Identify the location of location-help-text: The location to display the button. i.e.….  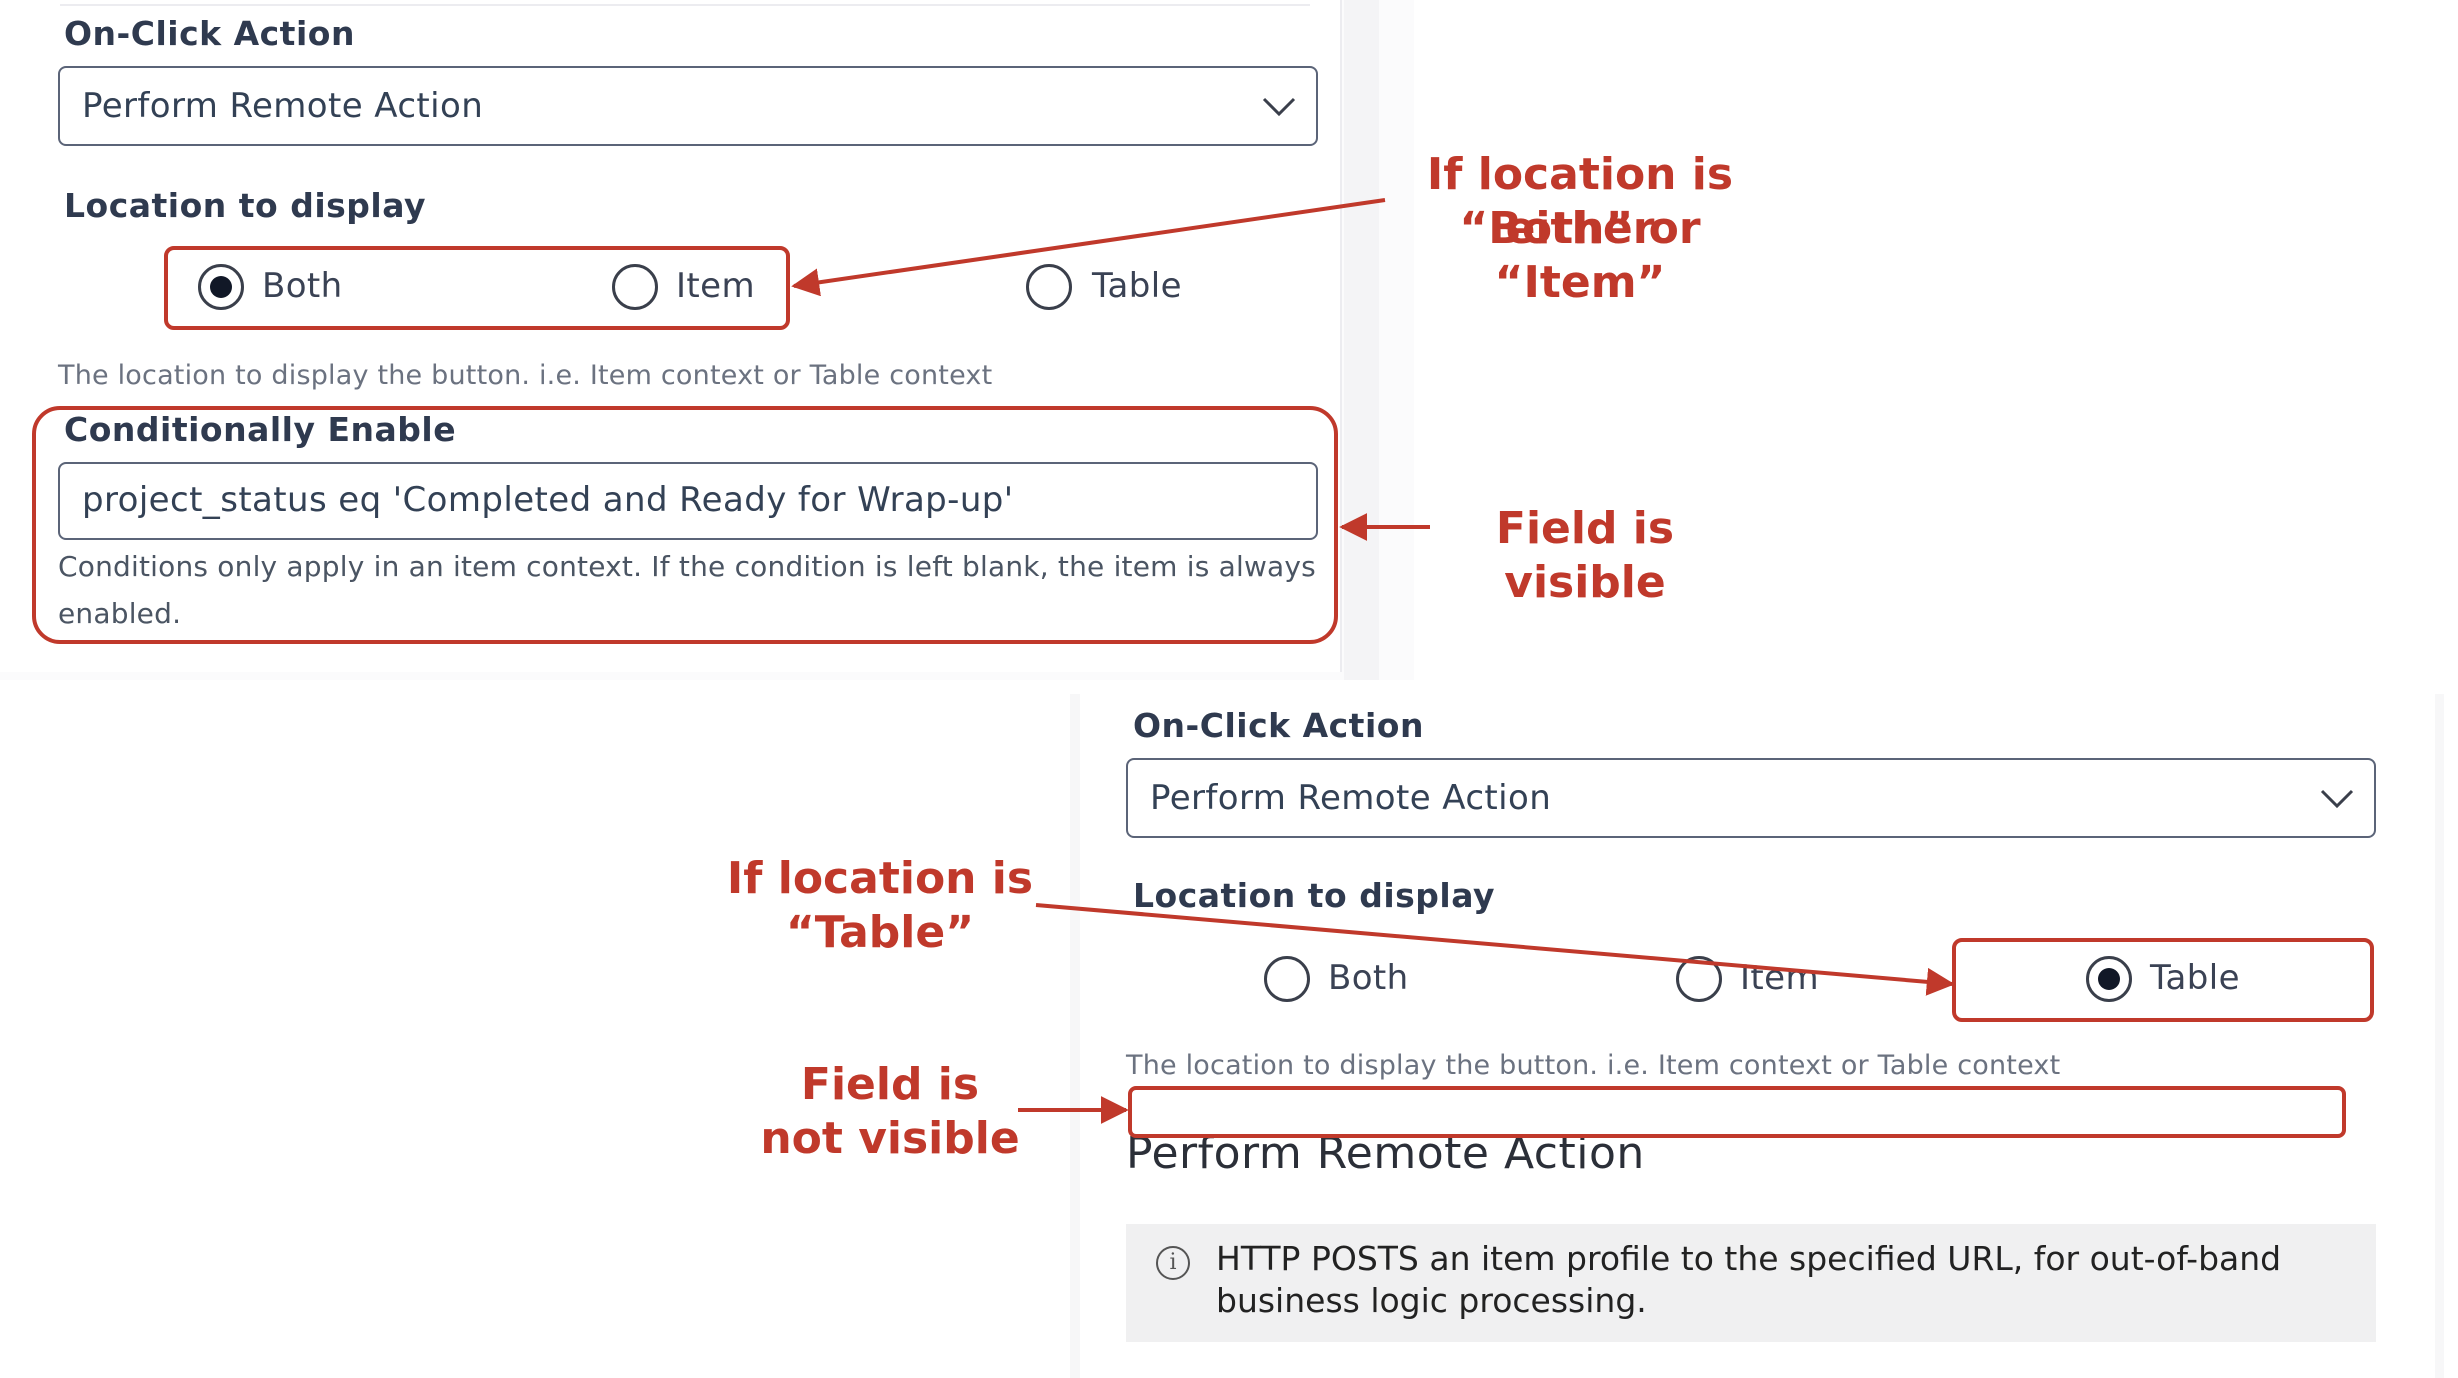
(525, 375).